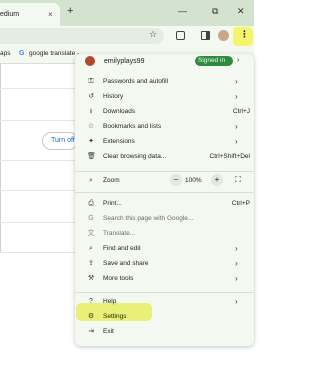  What do you see at coordinates (244, 34) in the screenshot?
I see `kebab-menu-icon: ⋮` at bounding box center [244, 34].